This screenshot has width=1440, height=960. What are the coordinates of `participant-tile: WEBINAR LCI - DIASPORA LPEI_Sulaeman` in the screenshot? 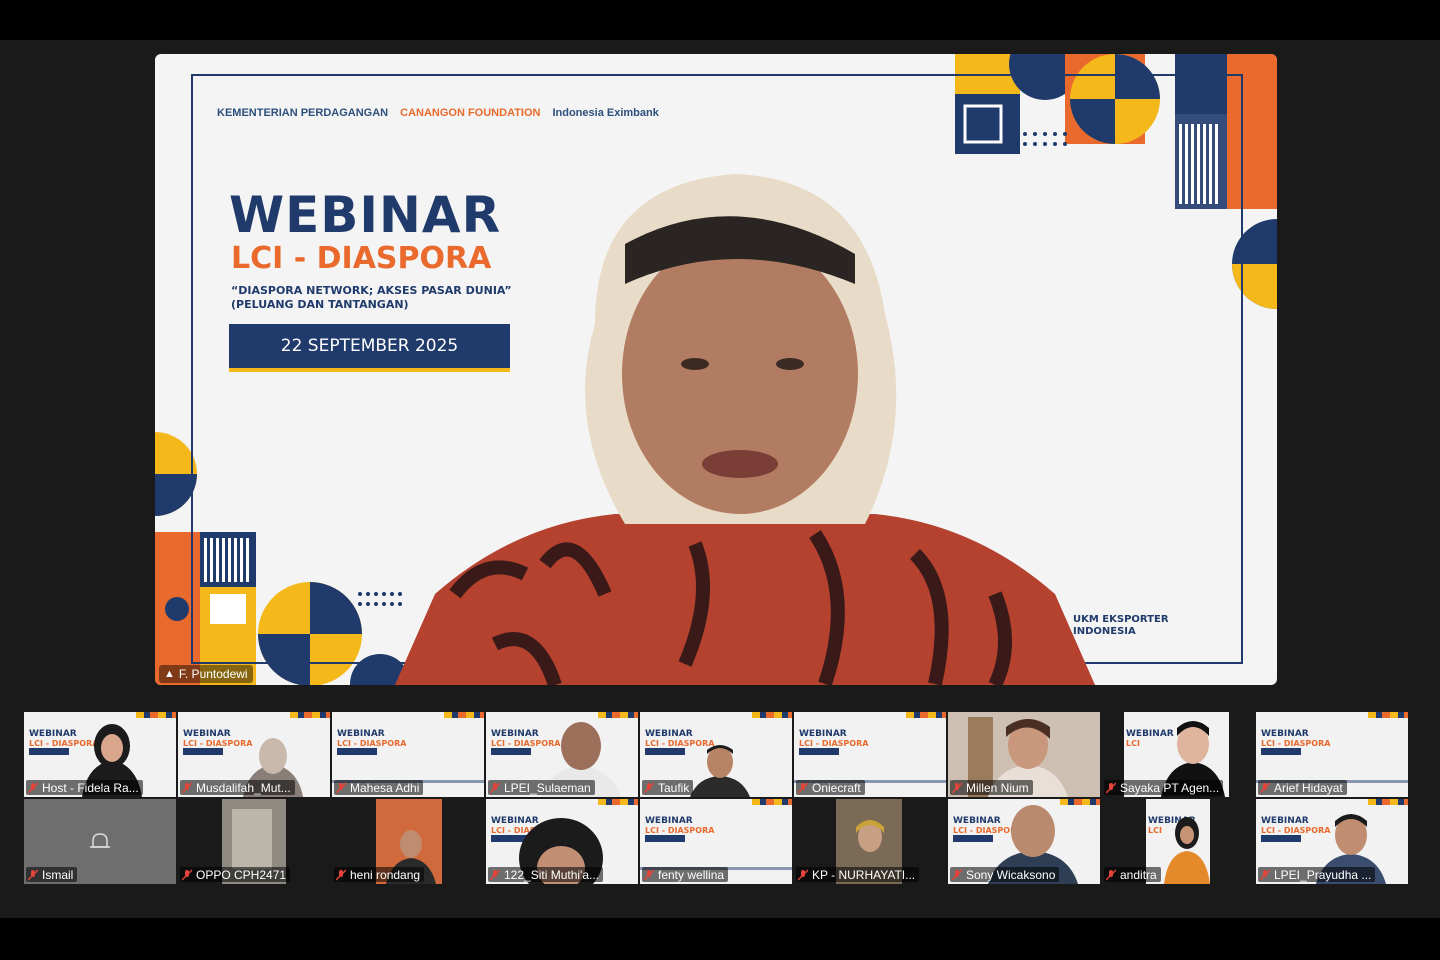 It's located at (562, 754).